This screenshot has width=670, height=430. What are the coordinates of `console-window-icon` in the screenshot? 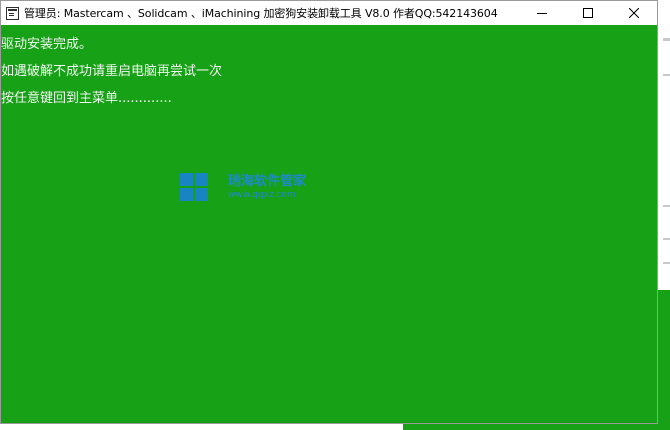 It's located at (12, 13).